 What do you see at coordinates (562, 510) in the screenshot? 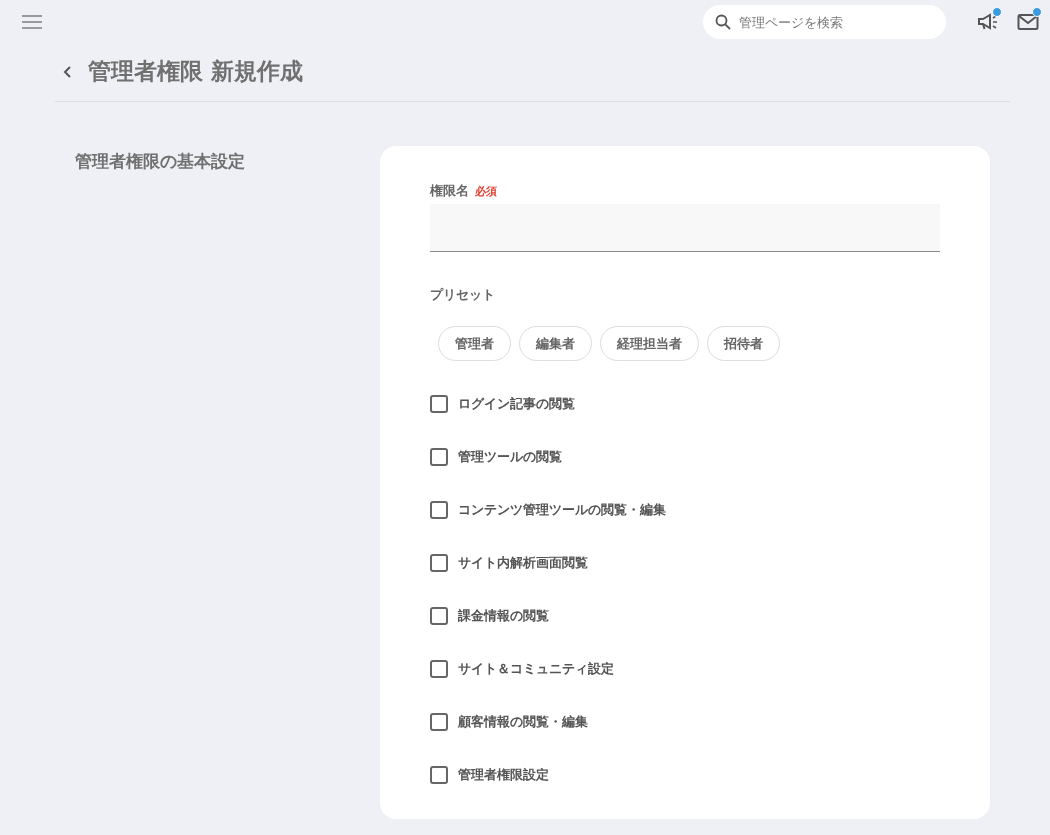
I see `checkbox-label: コンテンツ管理ツールの閲覧・編集` at bounding box center [562, 510].